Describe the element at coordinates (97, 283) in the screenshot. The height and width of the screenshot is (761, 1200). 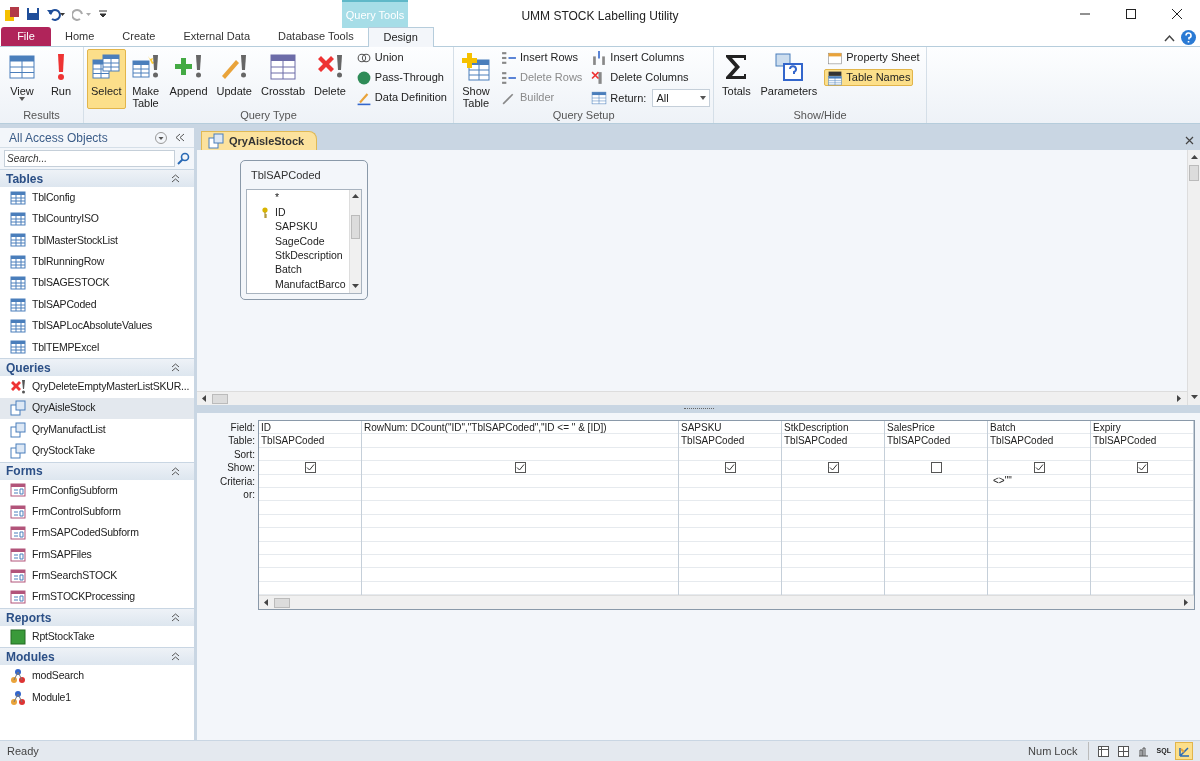
I see `nav-item: TblSAGESTOCK` at that location.